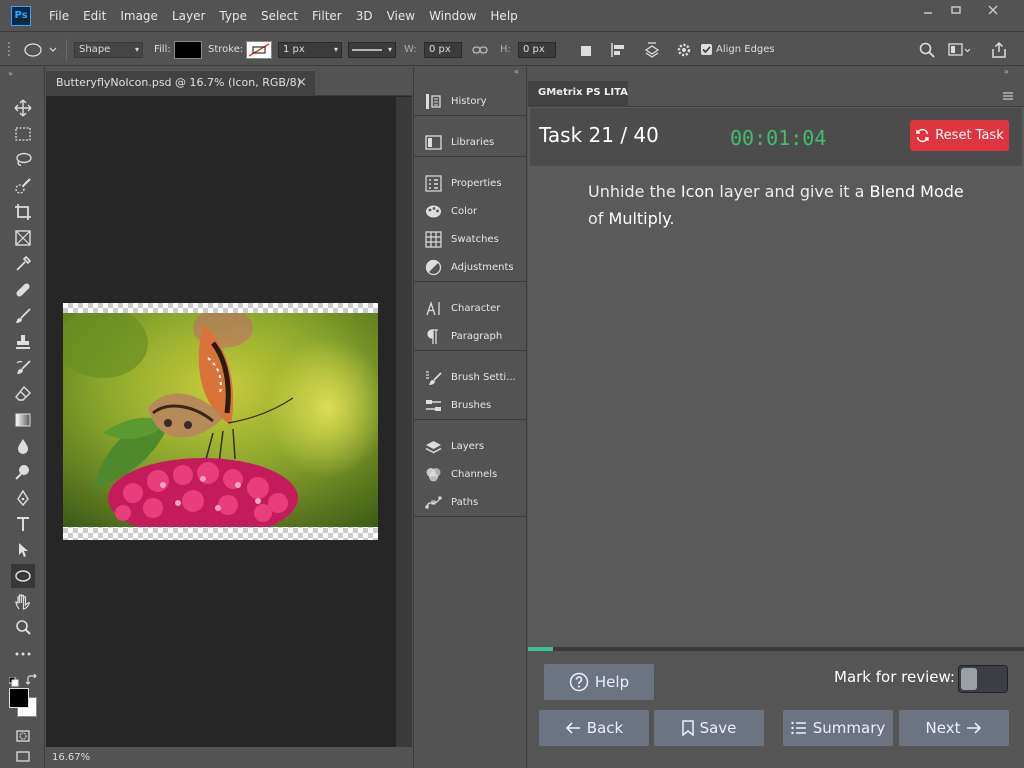  I want to click on menu-layer: Layer, so click(188, 16).